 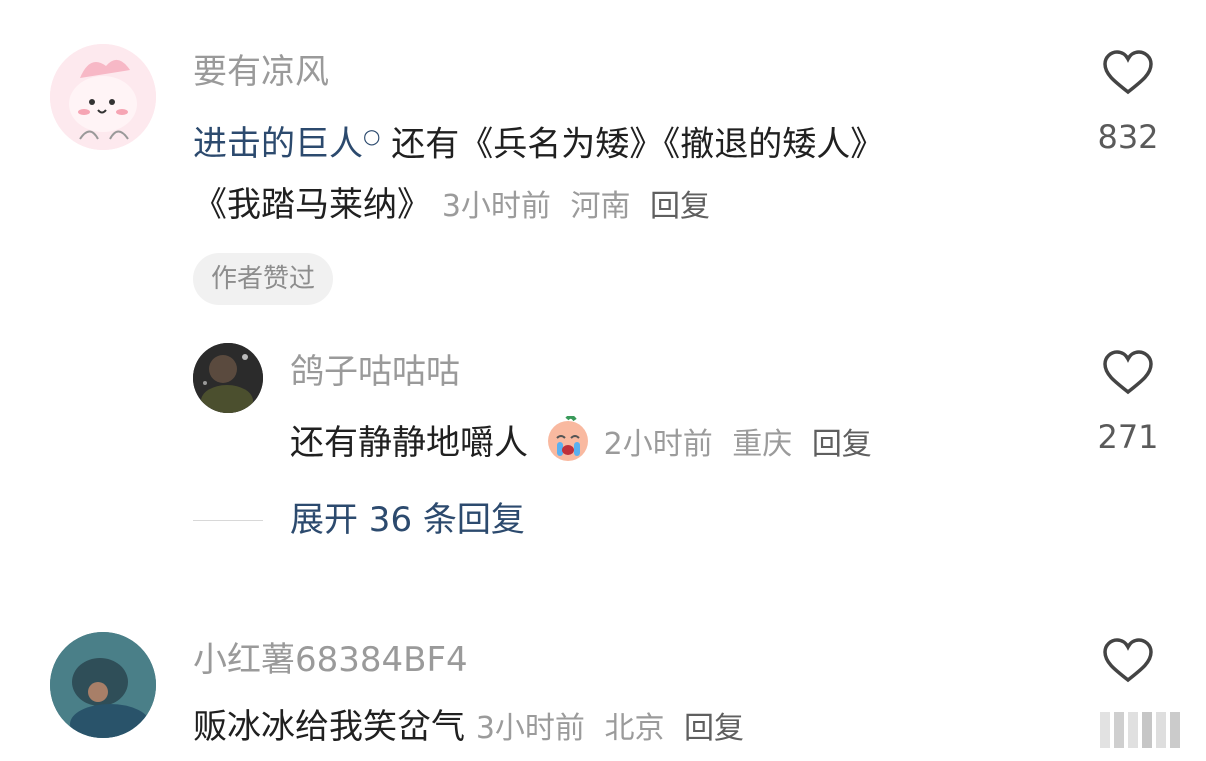 What do you see at coordinates (632, 144) in the screenshot?
I see `comment-text: 还有《兵名为矮》《撤退的矮人》` at bounding box center [632, 144].